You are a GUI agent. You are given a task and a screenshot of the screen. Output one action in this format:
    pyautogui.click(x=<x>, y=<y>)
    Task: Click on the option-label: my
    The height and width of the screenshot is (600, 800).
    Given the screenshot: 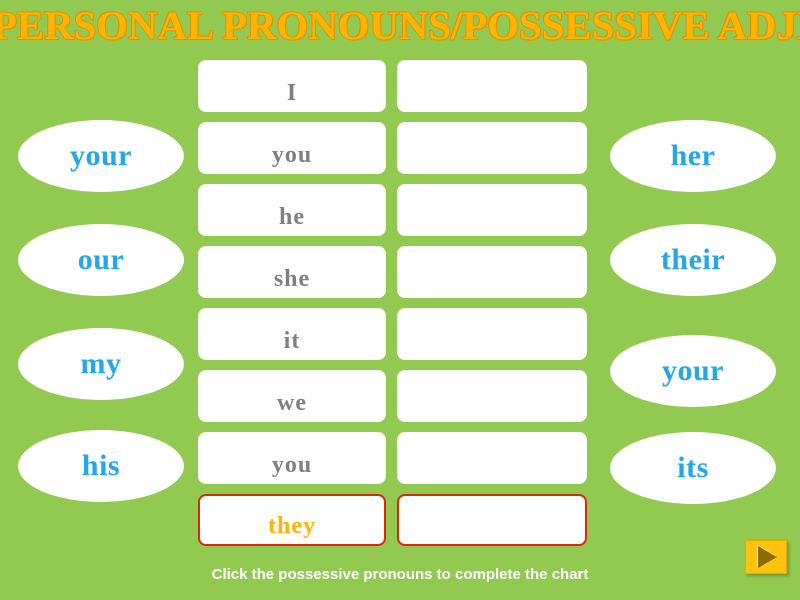 What is the action you would take?
    pyautogui.click(x=101, y=363)
    